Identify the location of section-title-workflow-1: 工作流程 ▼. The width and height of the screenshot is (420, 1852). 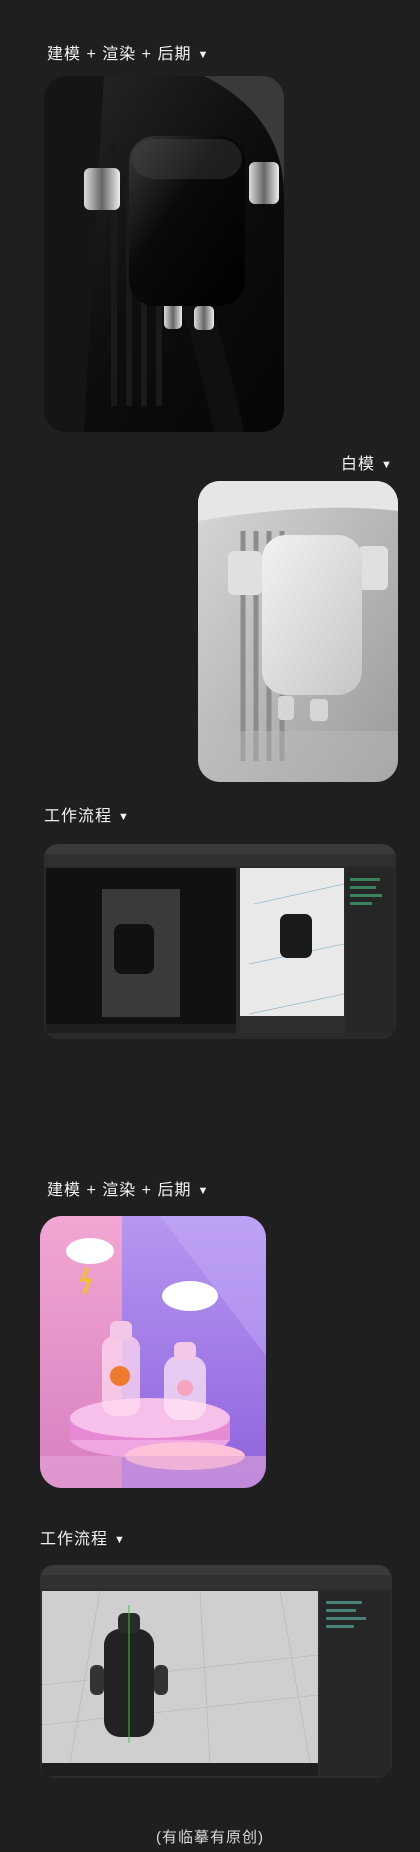
(87, 814).